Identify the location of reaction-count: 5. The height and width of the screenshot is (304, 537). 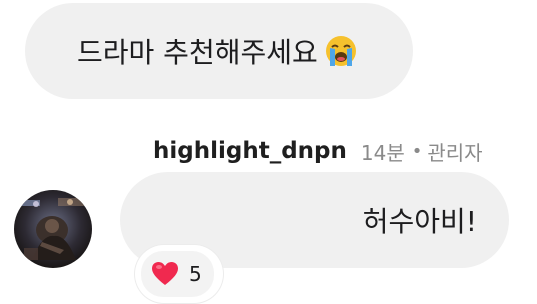
(195, 274).